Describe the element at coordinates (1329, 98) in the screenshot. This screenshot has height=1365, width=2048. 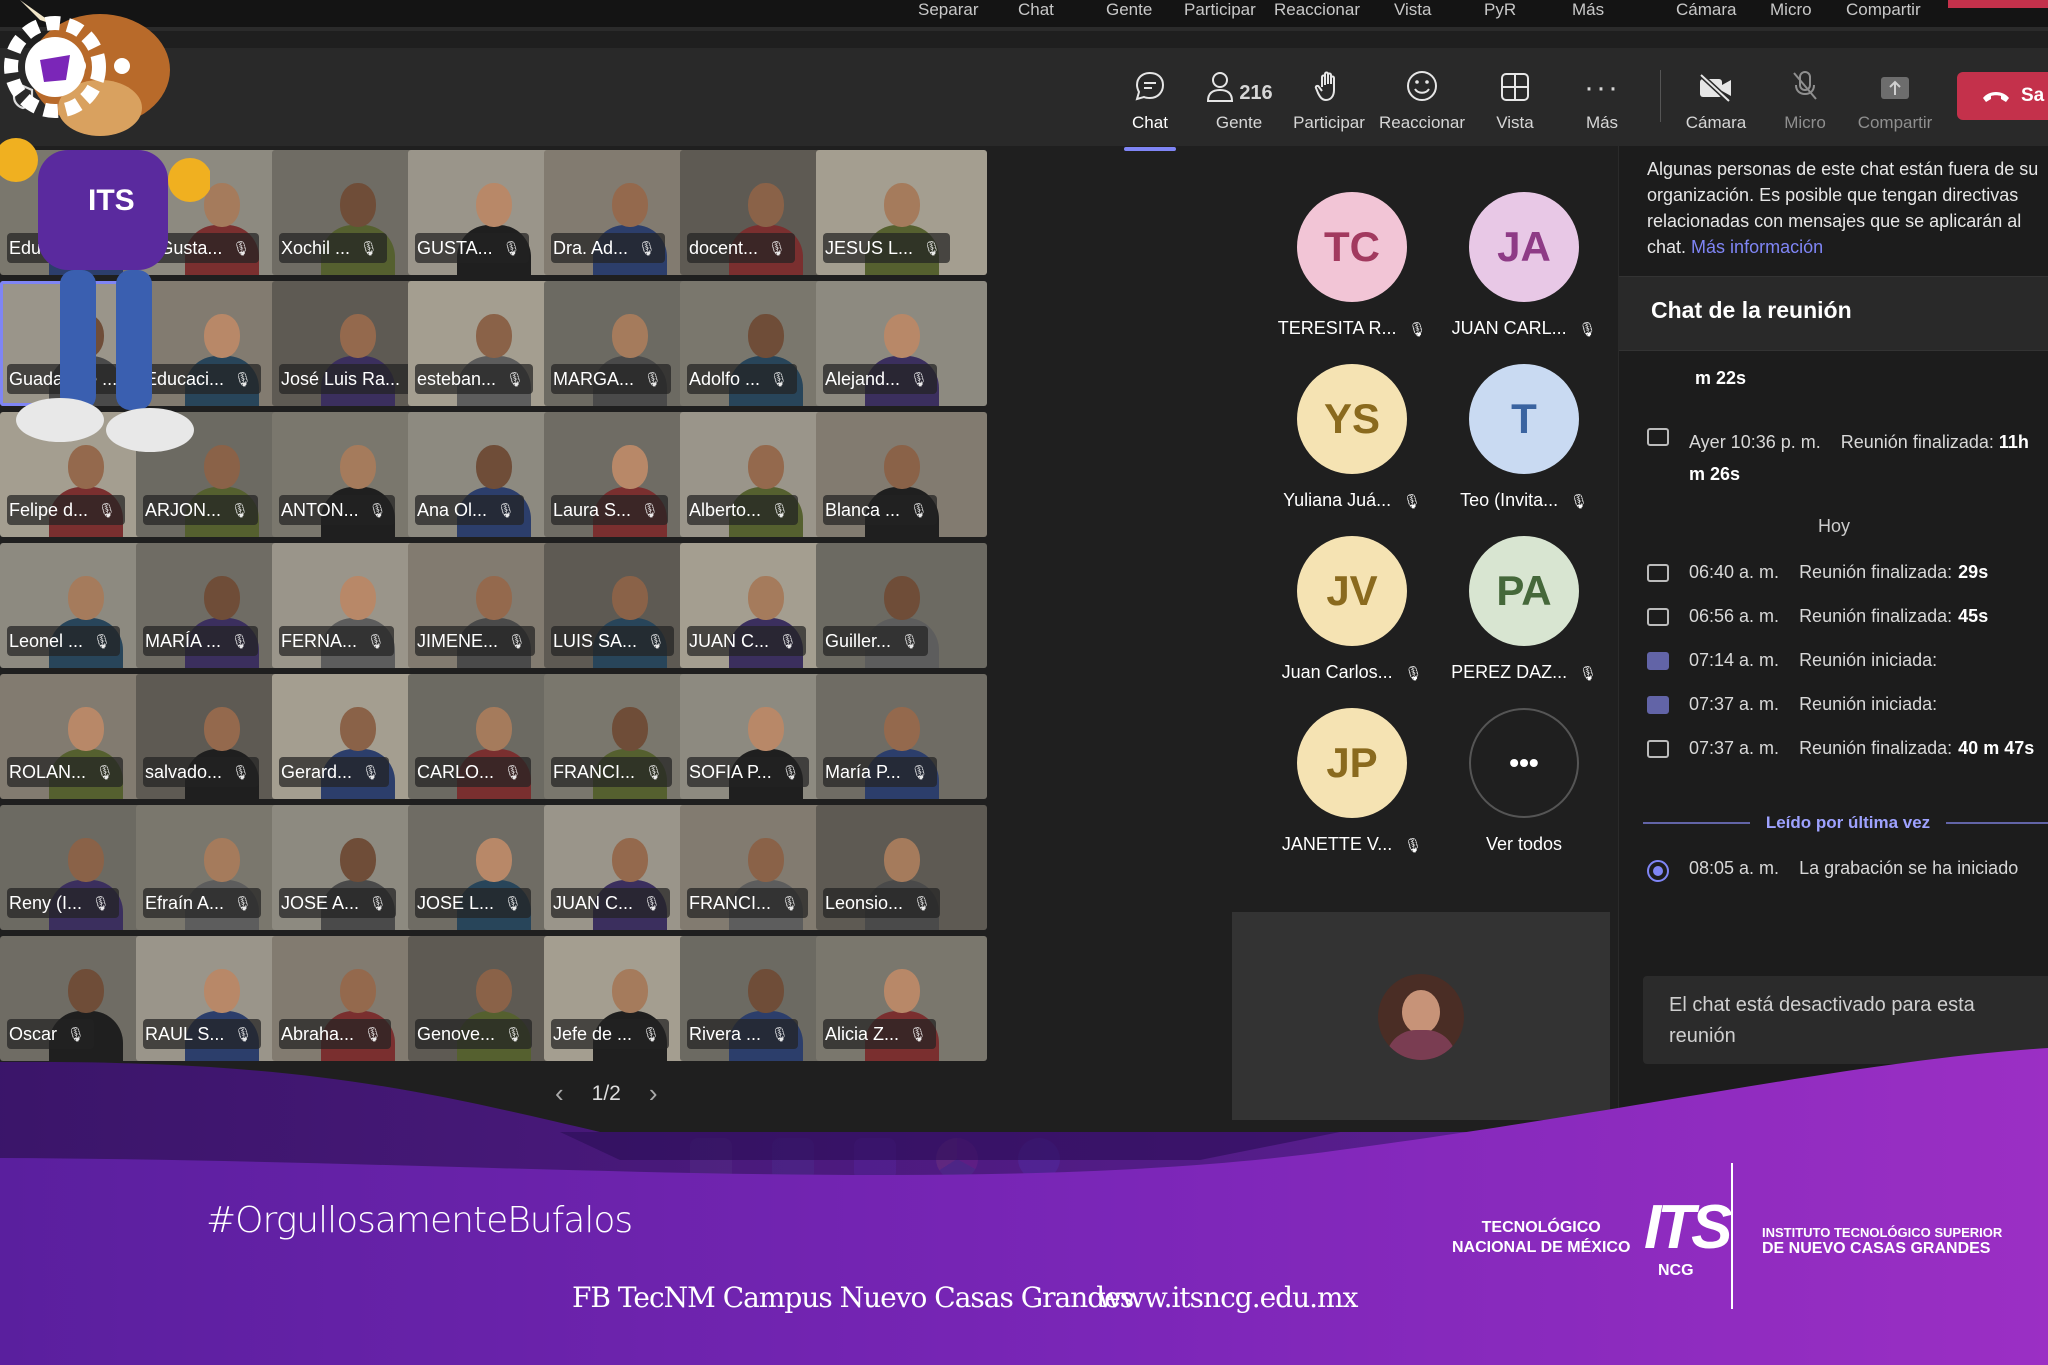
I see `raise-hand-button: Participar` at that location.